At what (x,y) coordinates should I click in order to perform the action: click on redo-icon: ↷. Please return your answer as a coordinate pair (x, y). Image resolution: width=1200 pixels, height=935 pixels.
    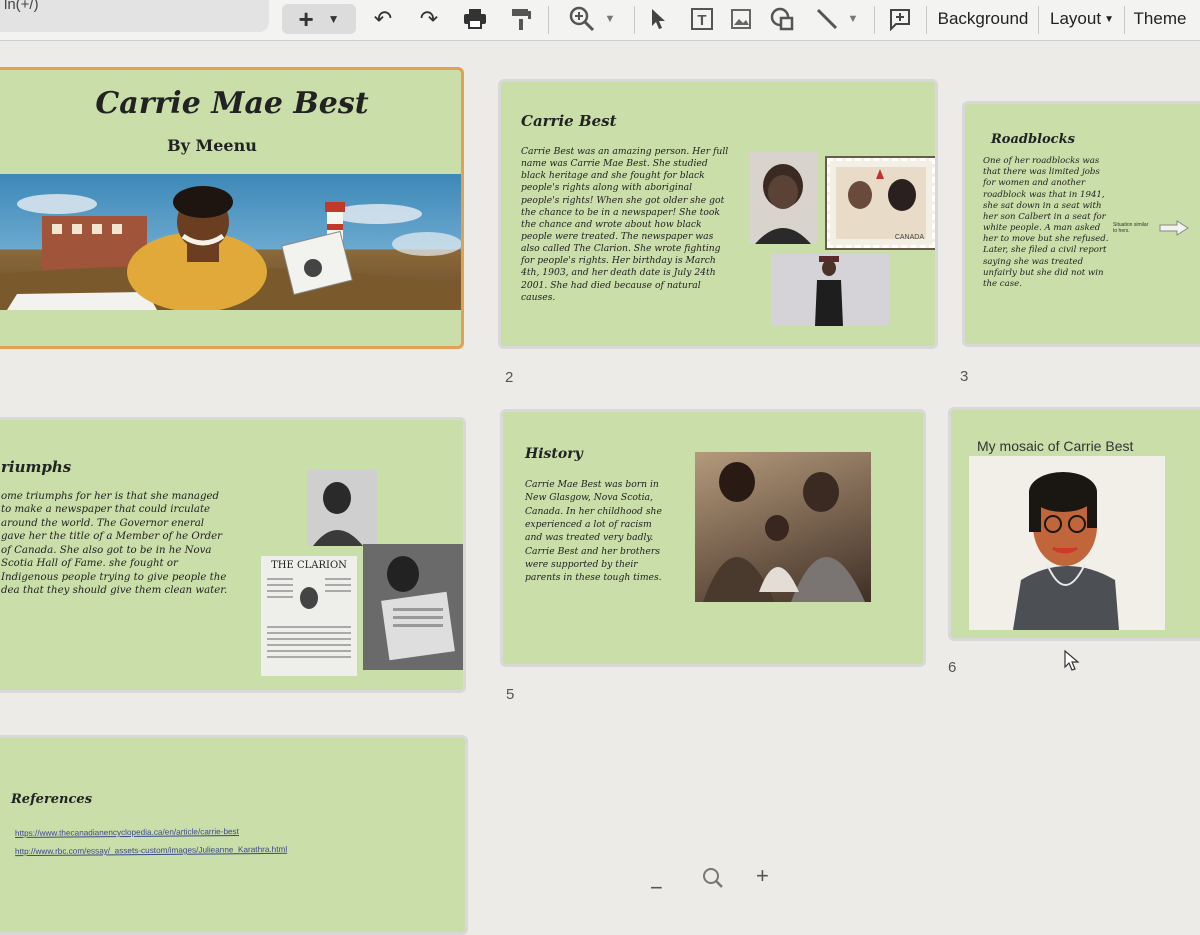
    Looking at the image, I should click on (429, 18).